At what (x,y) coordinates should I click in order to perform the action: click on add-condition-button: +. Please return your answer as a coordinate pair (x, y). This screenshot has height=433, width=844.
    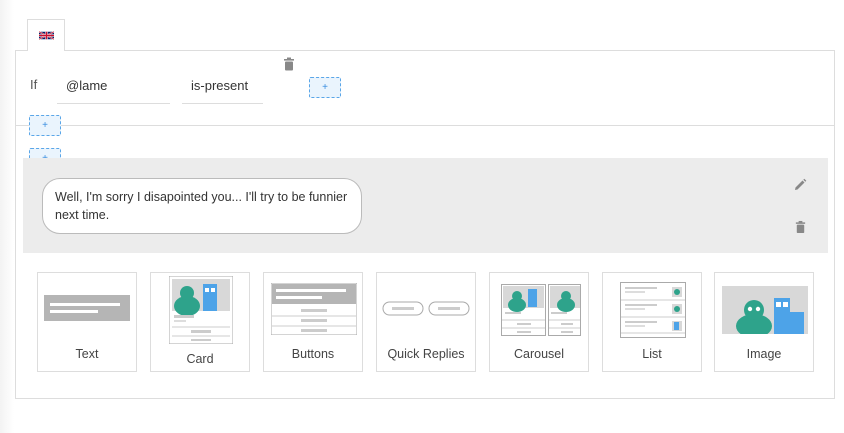
    Looking at the image, I should click on (325, 87).